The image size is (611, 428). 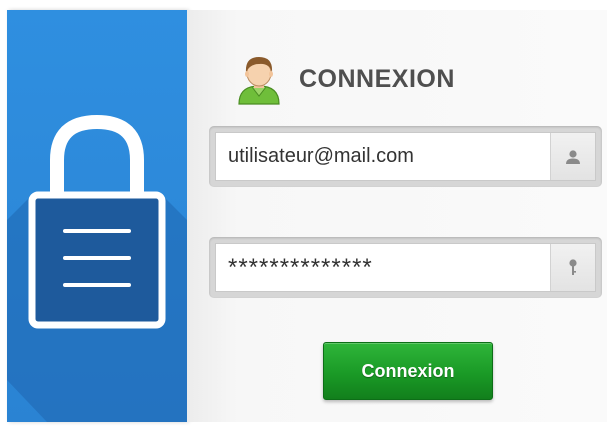 I want to click on user-icon, so click(x=572, y=156).